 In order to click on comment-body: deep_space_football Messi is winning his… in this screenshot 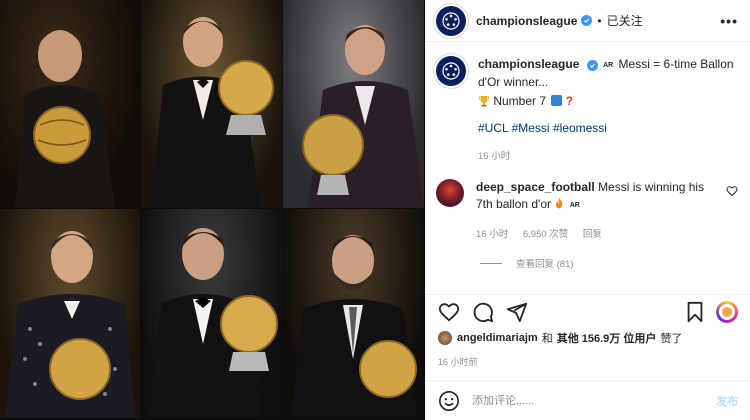, I will do `click(598, 211)`.